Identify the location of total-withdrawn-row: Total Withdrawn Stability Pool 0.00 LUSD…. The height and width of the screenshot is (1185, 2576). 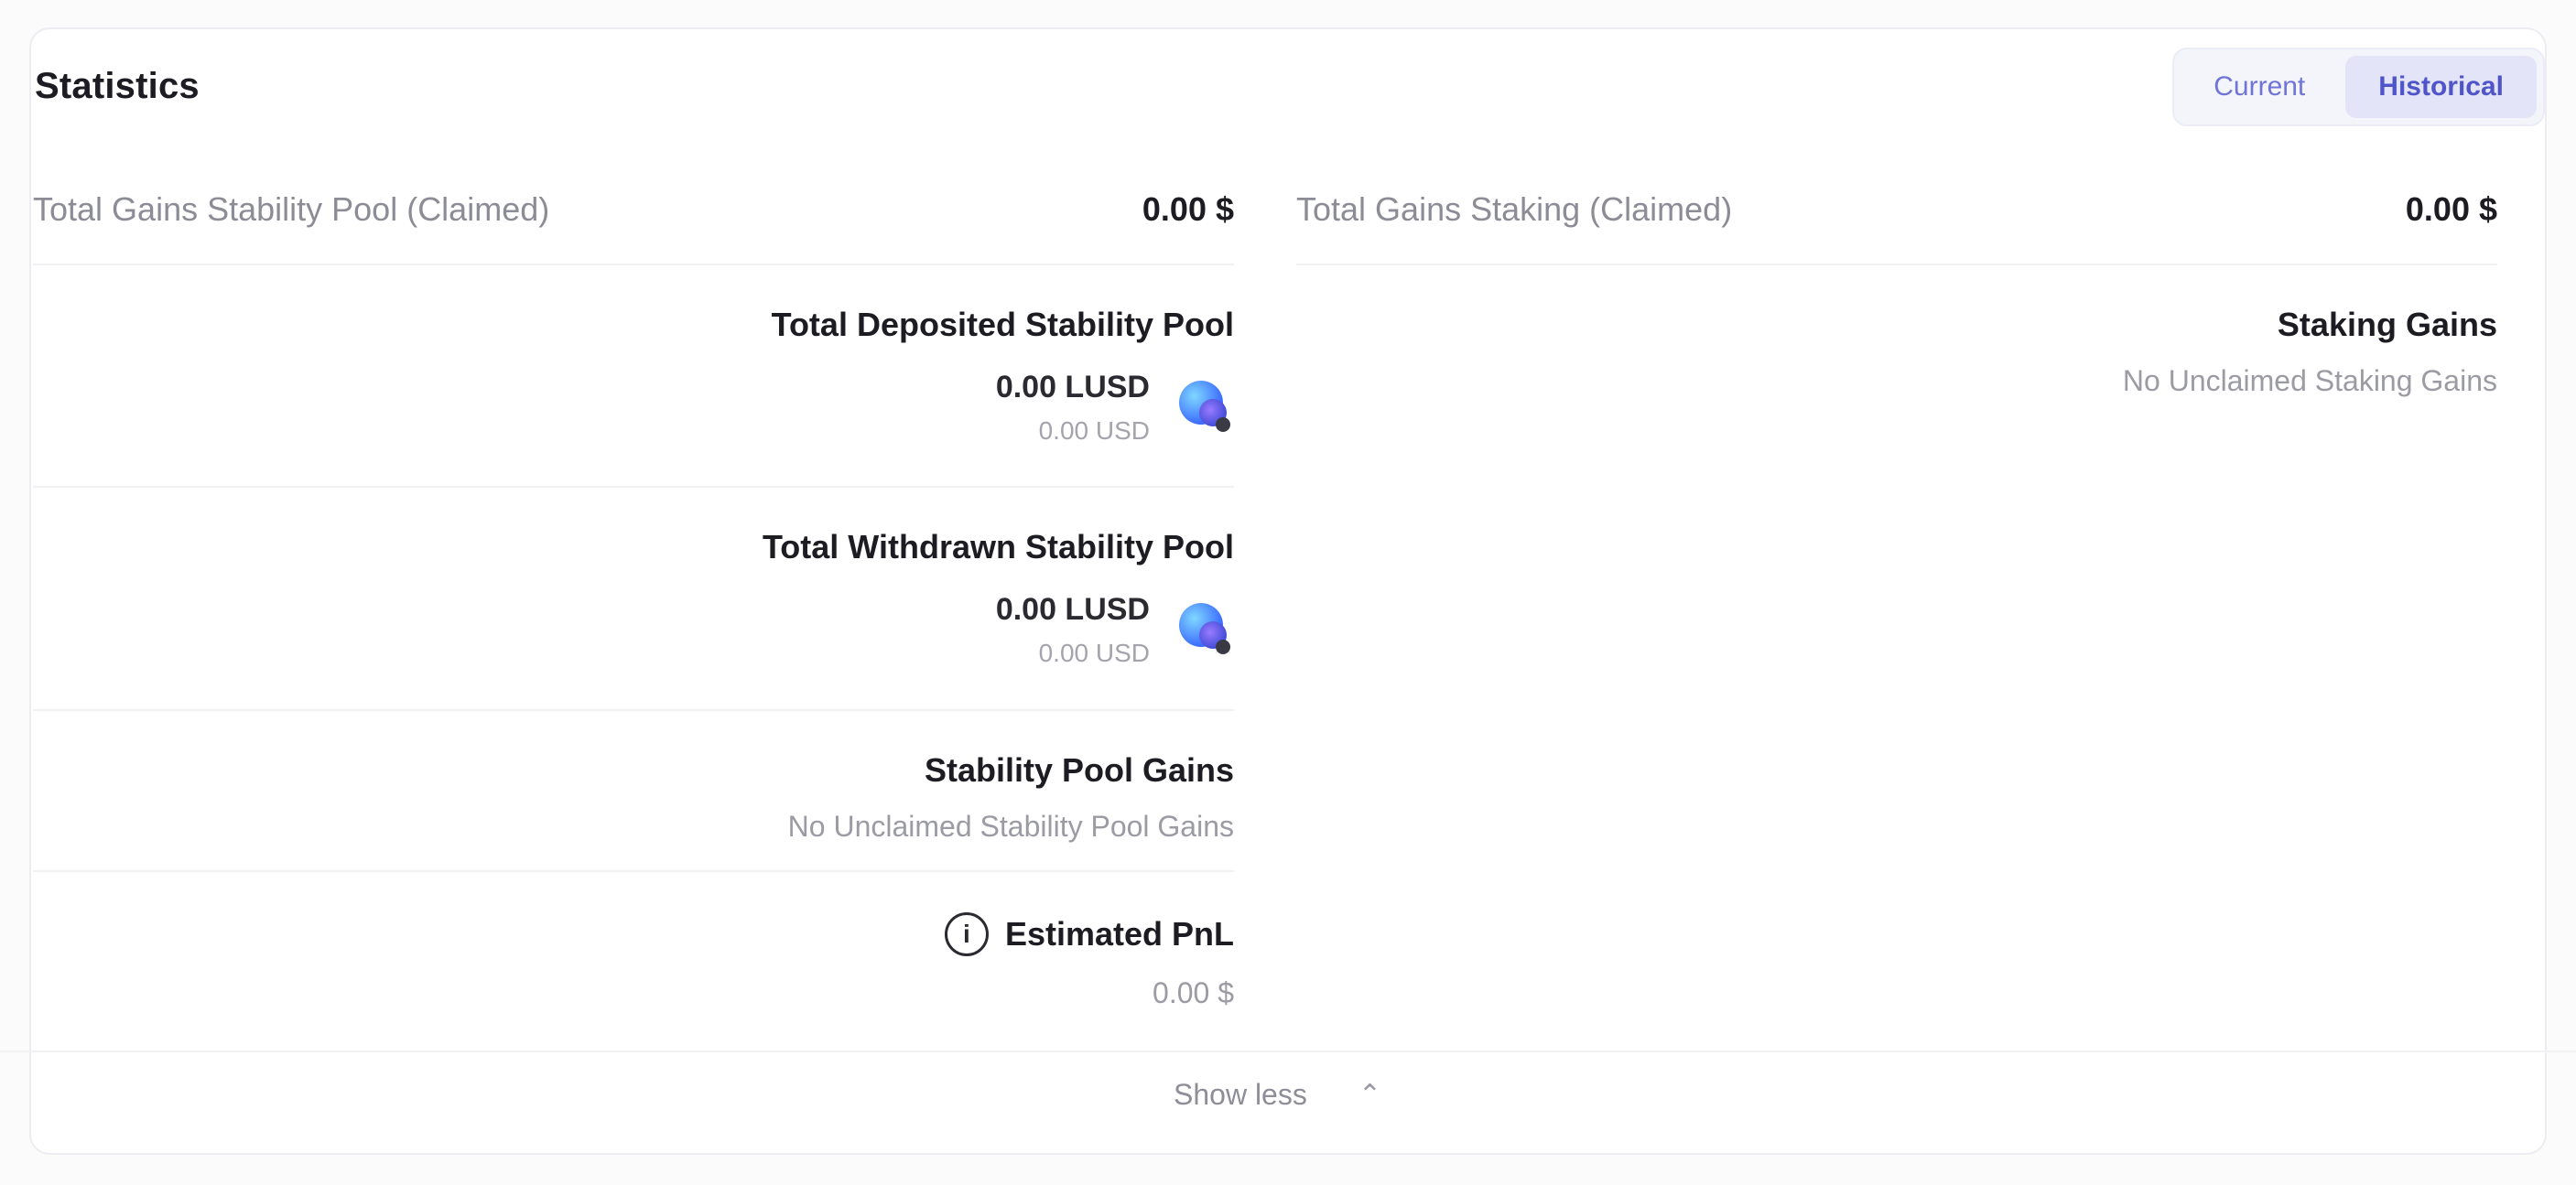
(634, 599).